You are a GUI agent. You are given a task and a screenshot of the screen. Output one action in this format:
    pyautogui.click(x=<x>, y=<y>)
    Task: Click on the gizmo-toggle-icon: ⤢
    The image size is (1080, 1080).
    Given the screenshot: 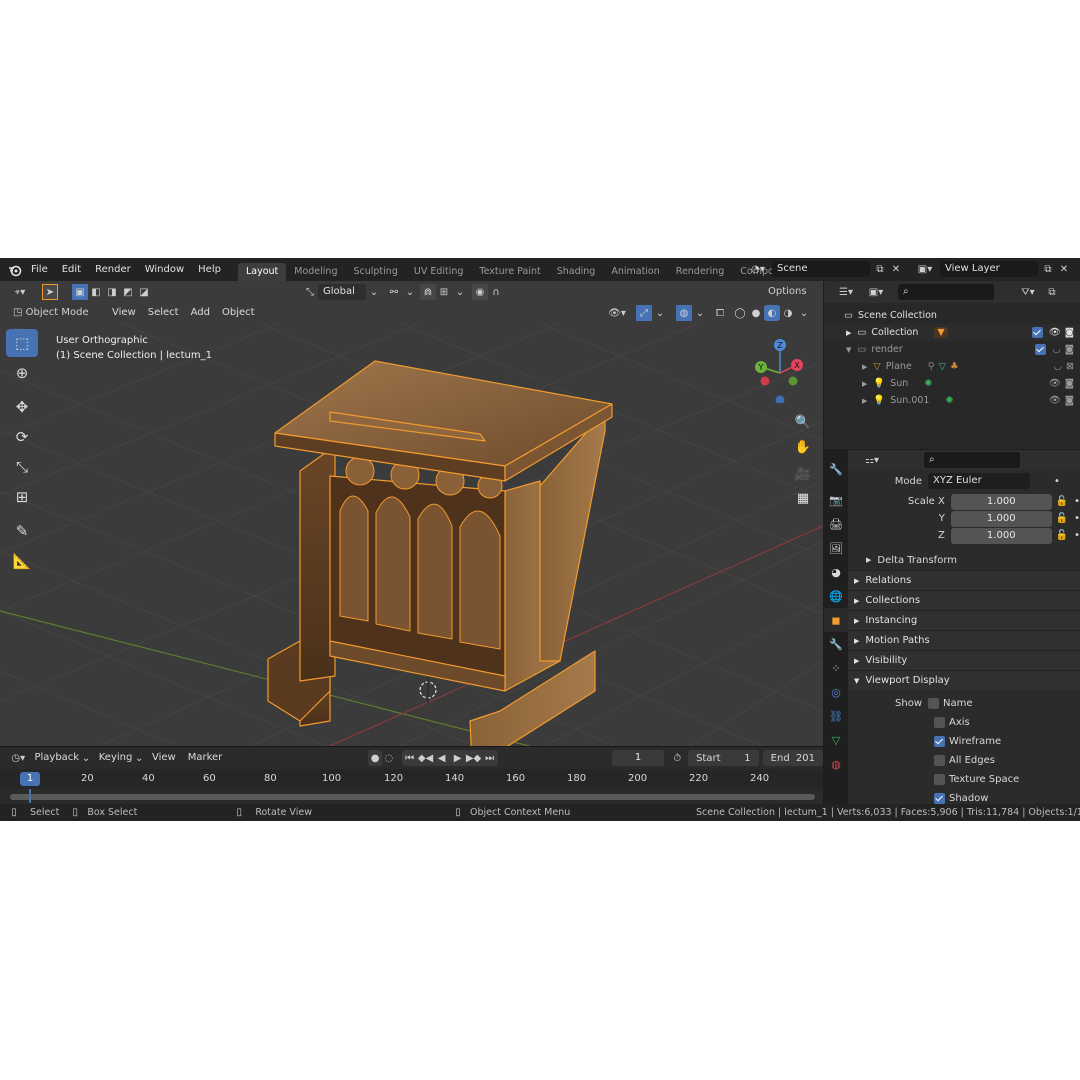 What is the action you would take?
    pyautogui.click(x=644, y=313)
    